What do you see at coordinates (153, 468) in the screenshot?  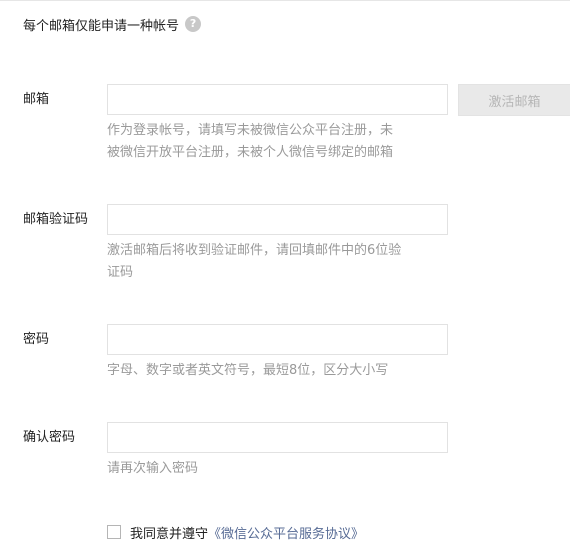 I see `confirm-password-hint: 请再次输入密码` at bounding box center [153, 468].